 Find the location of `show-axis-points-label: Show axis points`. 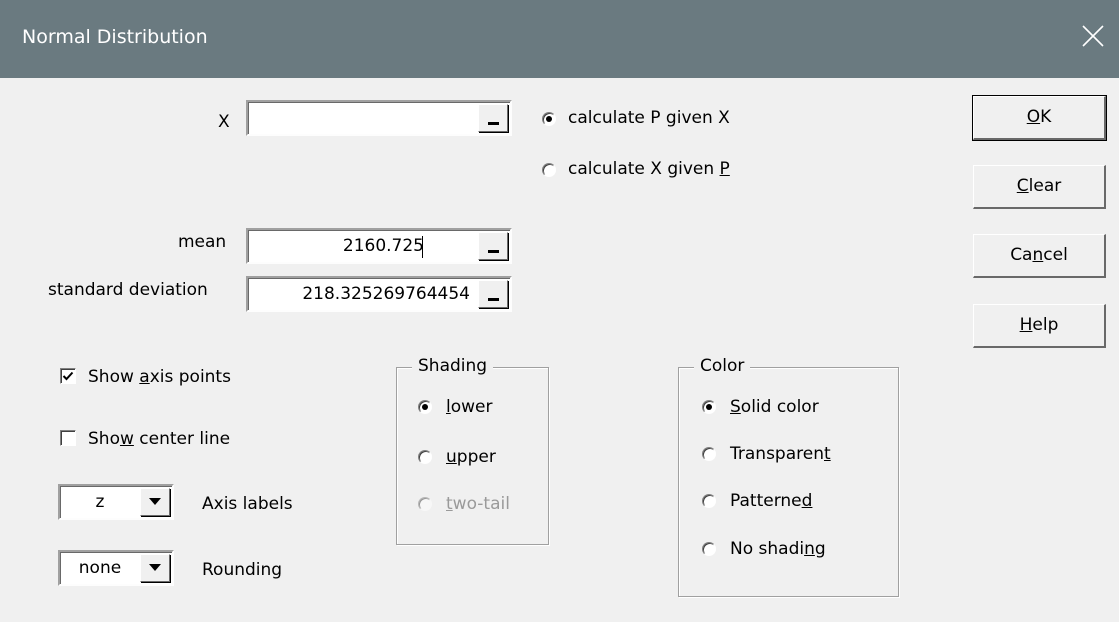

show-axis-points-label: Show axis points is located at coordinates (159, 377).